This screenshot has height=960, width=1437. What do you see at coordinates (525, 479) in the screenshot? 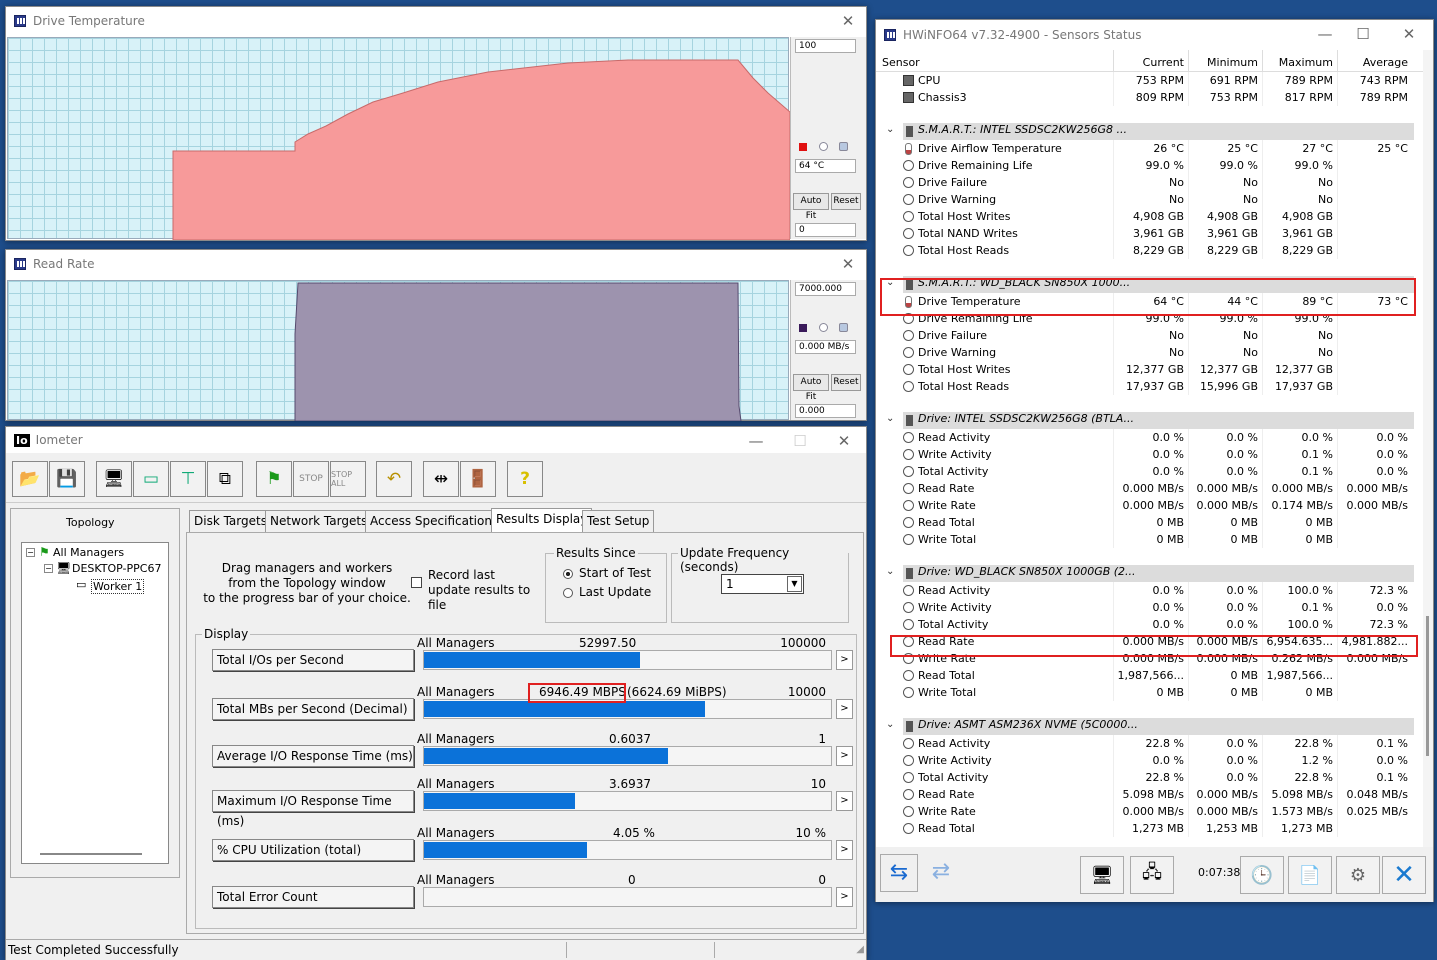
I see `help-icon: ?` at bounding box center [525, 479].